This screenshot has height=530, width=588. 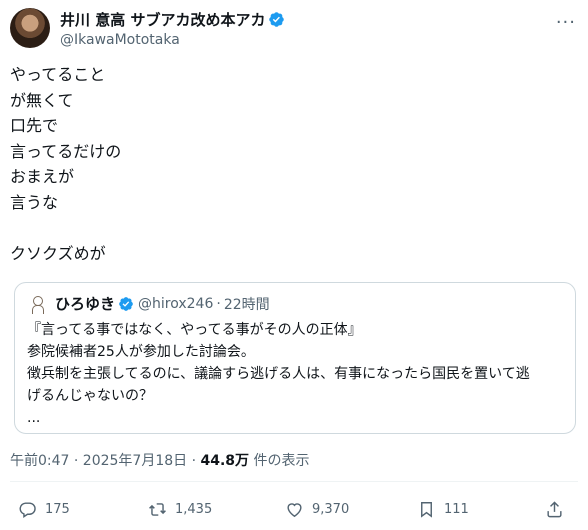 I want to click on author-info: 井川 意高 サブアカ改め本アカ @IkawaMototaka, so click(x=172, y=28).